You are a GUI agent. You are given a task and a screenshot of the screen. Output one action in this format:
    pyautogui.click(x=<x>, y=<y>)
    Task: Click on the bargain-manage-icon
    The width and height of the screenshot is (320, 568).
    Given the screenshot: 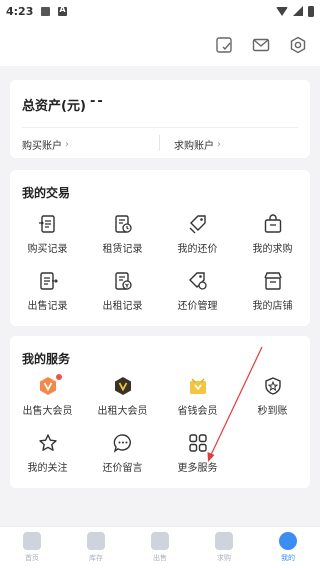 What is the action you would take?
    pyautogui.click(x=197, y=281)
    